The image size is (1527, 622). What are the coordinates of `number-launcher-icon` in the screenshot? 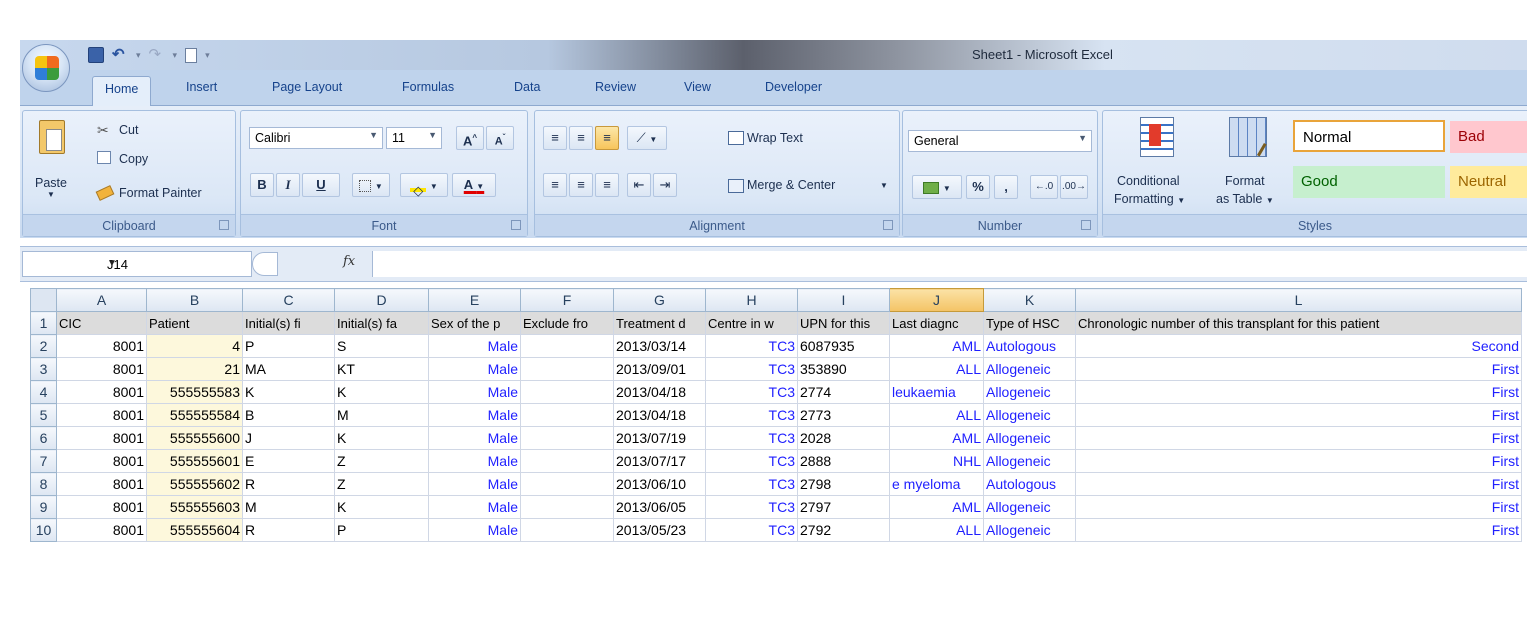 It's located at (1086, 225).